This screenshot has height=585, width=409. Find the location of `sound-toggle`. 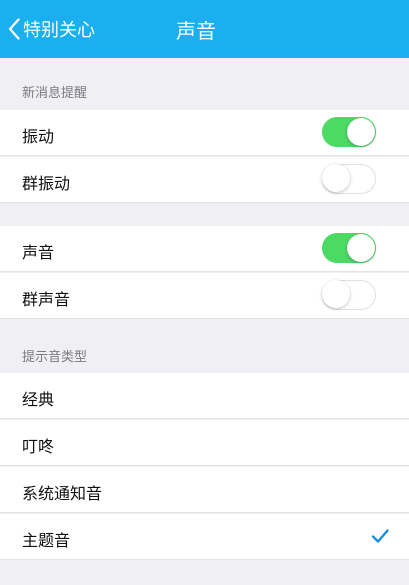

sound-toggle is located at coordinates (349, 248).